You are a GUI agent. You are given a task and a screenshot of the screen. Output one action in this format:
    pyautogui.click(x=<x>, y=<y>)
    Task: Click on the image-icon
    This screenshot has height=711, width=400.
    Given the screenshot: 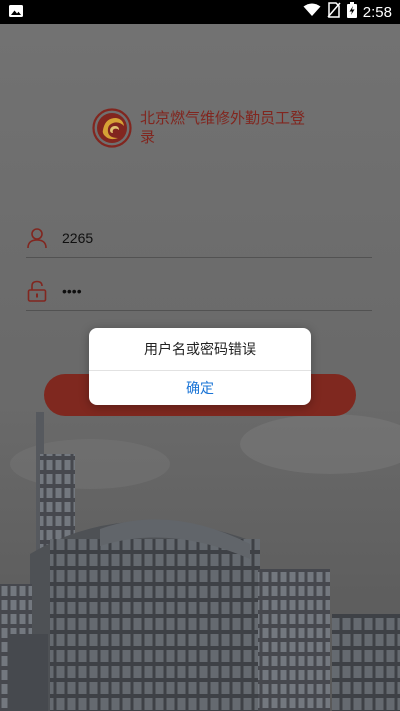 What is the action you would take?
    pyautogui.click(x=16, y=12)
    